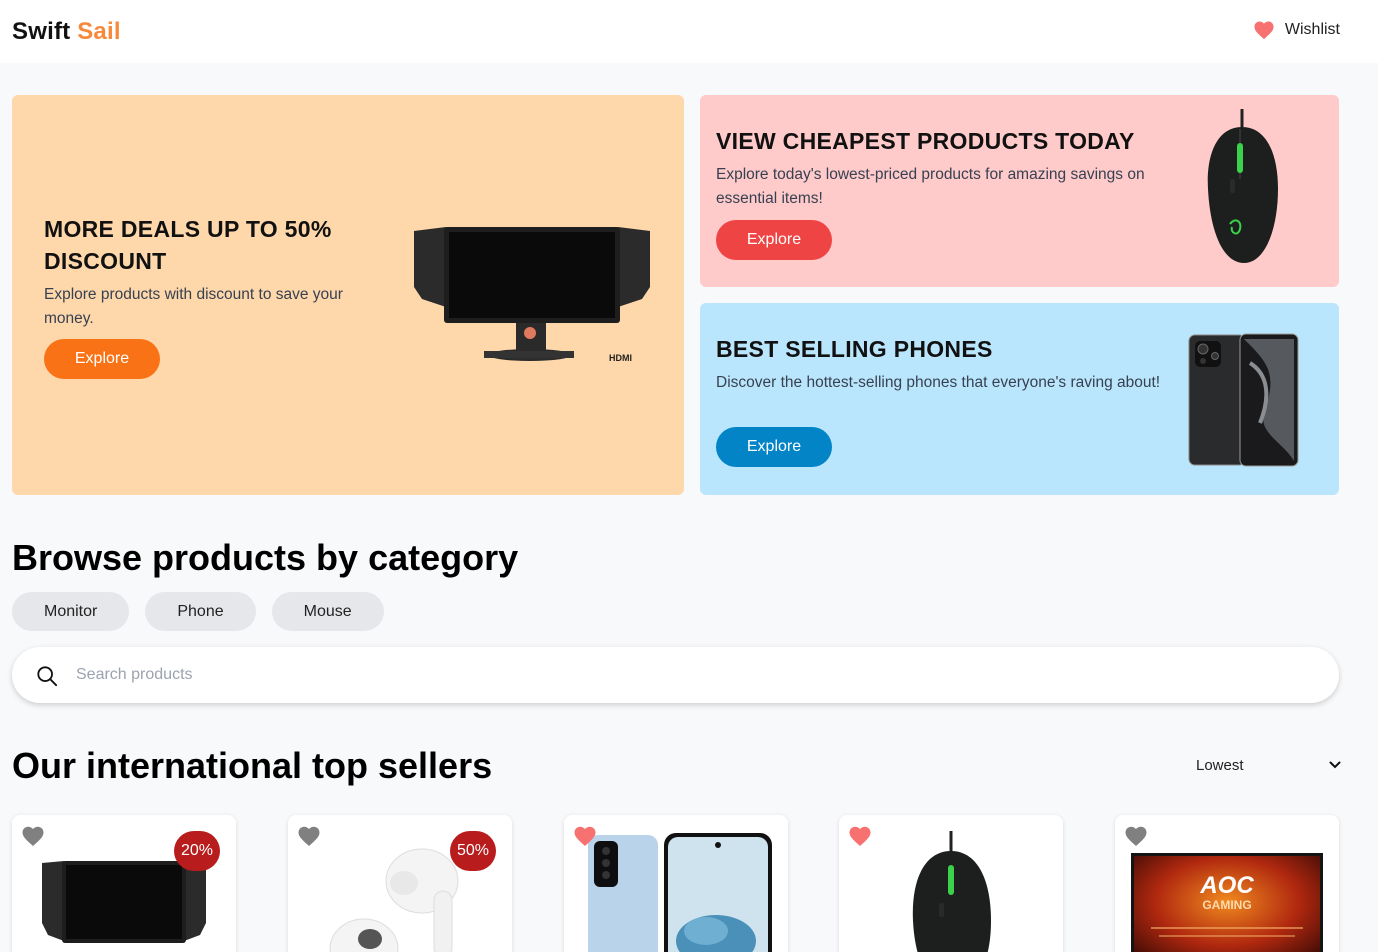 The width and height of the screenshot is (1378, 952). I want to click on top-navbar: Swift Sail Wishlist, so click(689, 31).